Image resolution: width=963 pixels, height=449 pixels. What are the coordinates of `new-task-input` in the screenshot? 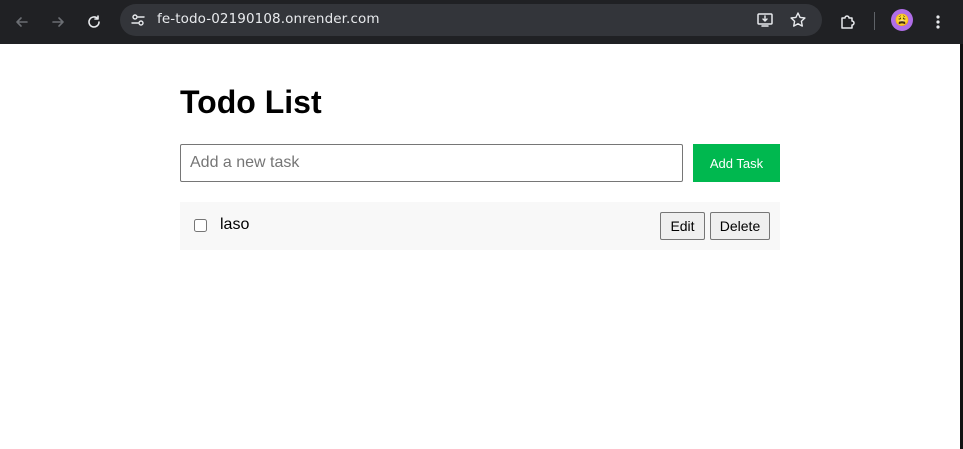 It's located at (431, 163).